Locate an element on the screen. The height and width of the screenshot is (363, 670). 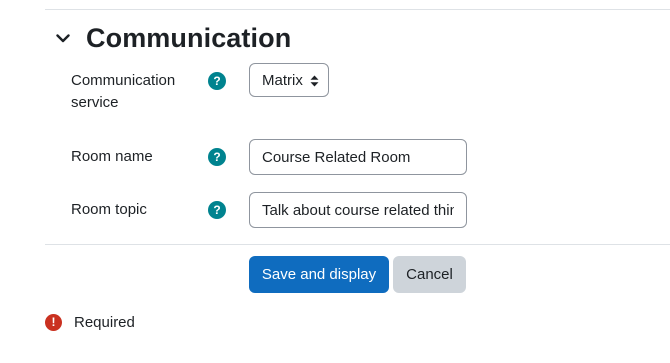
communication-service-label-line2: service is located at coordinates (95, 102).